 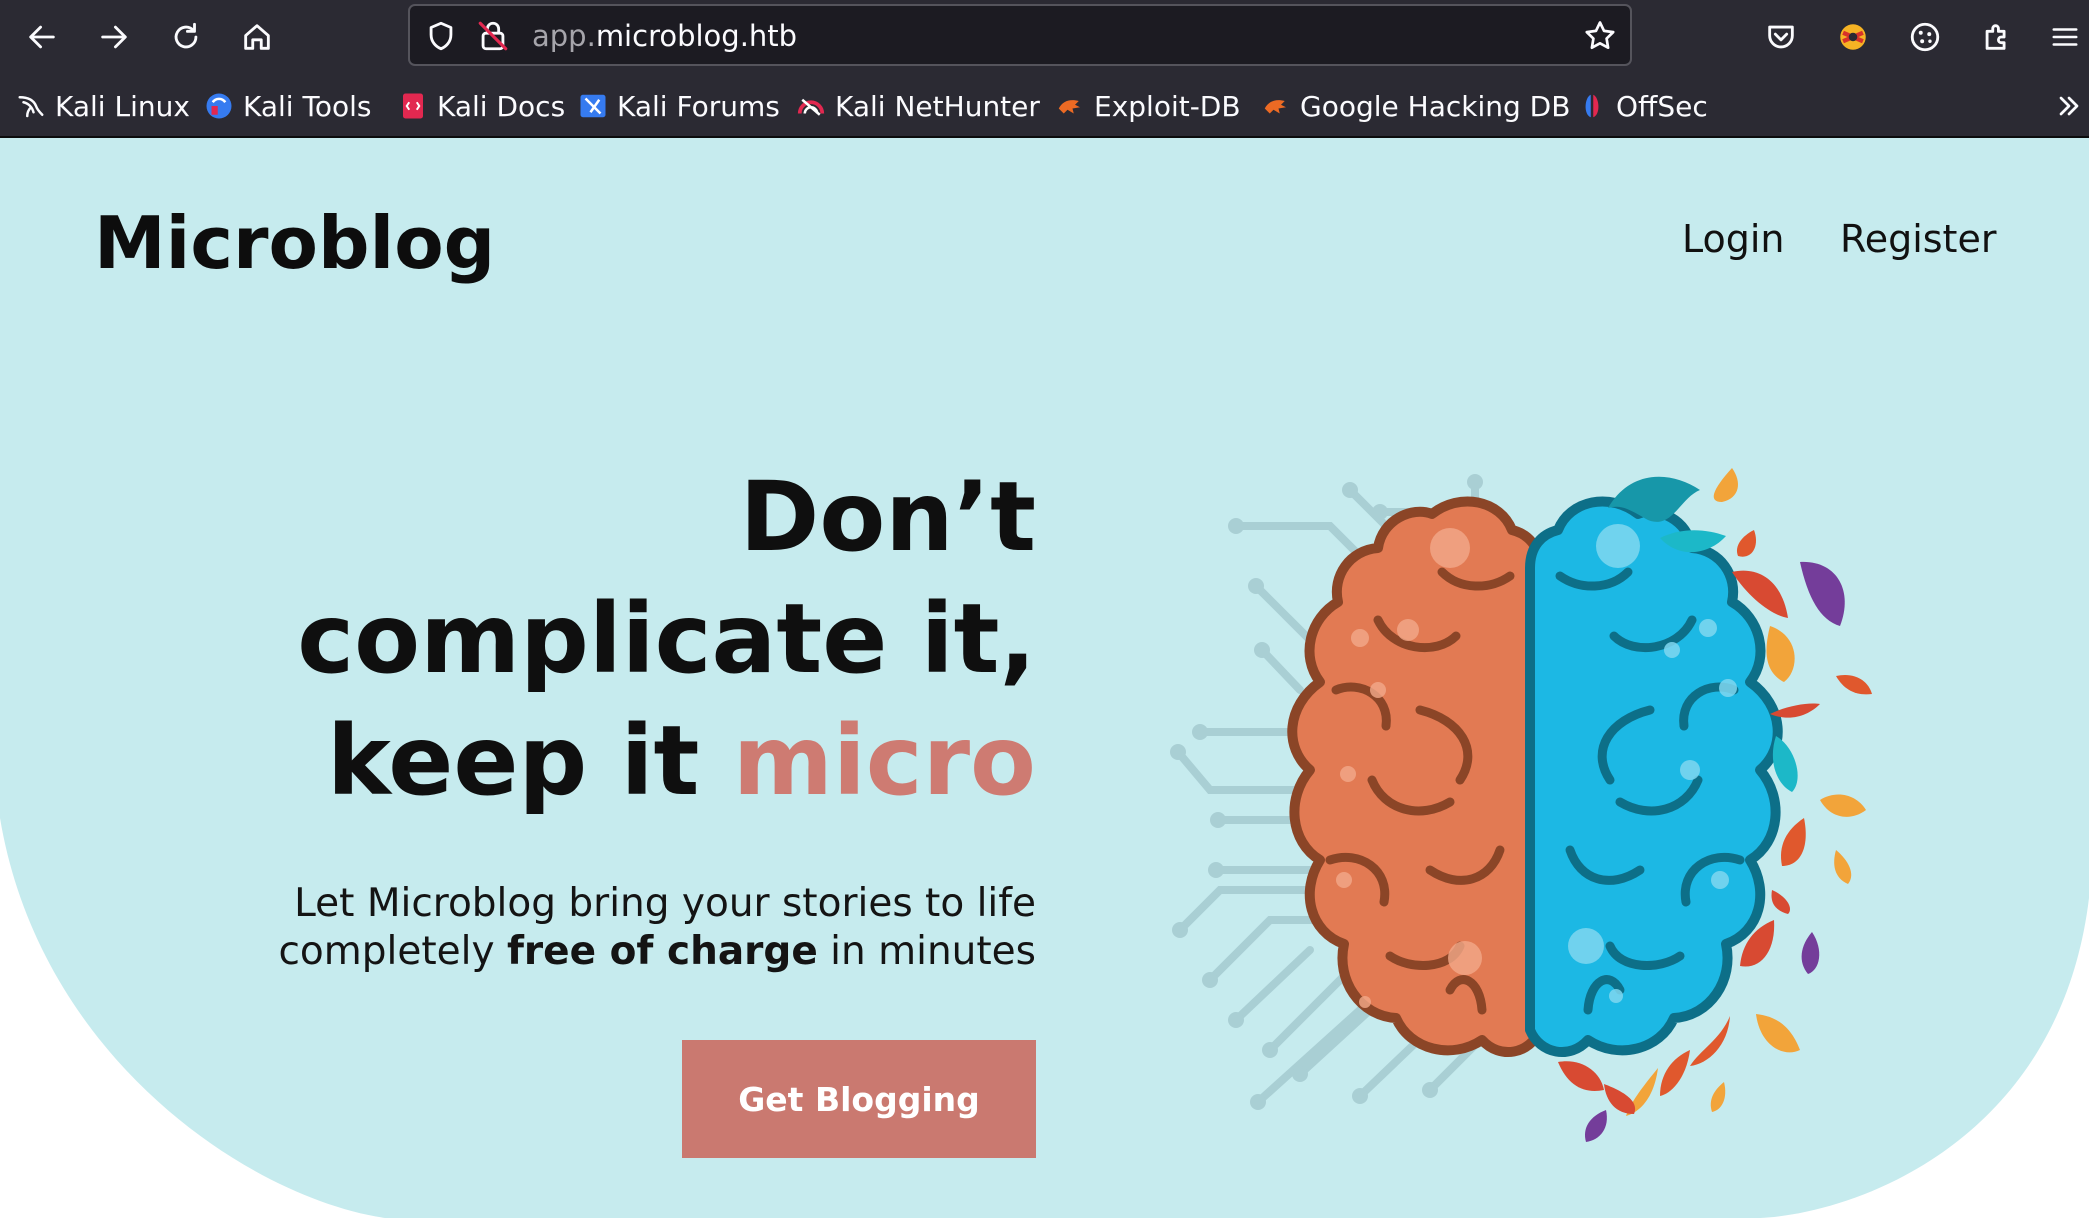 What do you see at coordinates (1020, 35) in the screenshot?
I see `address-bar: app.microblog.htb` at bounding box center [1020, 35].